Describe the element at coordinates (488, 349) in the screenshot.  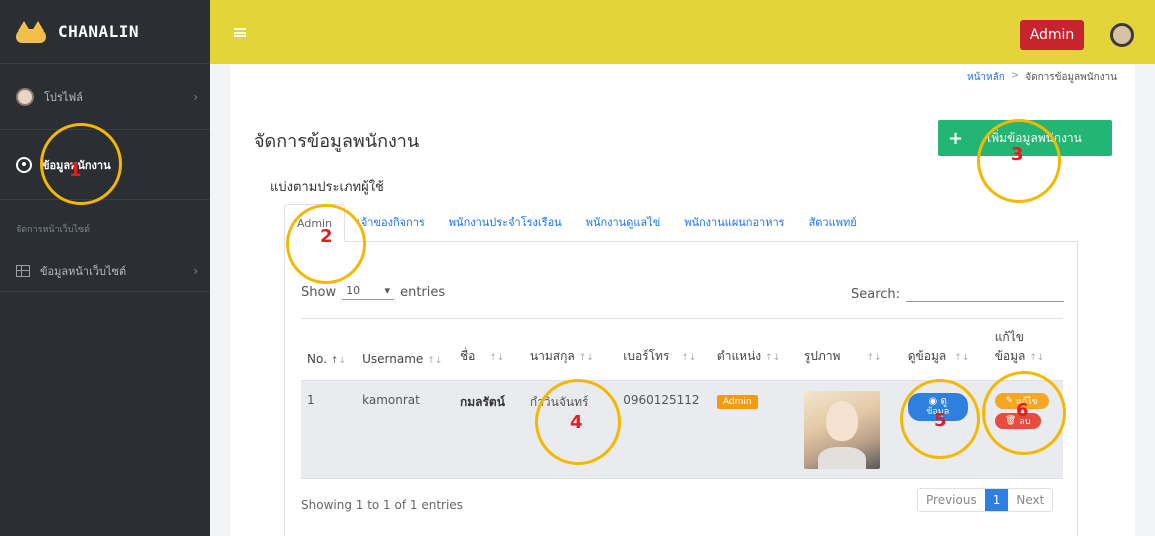
I see `column-header-name: ชื่อ ↑↓` at that location.